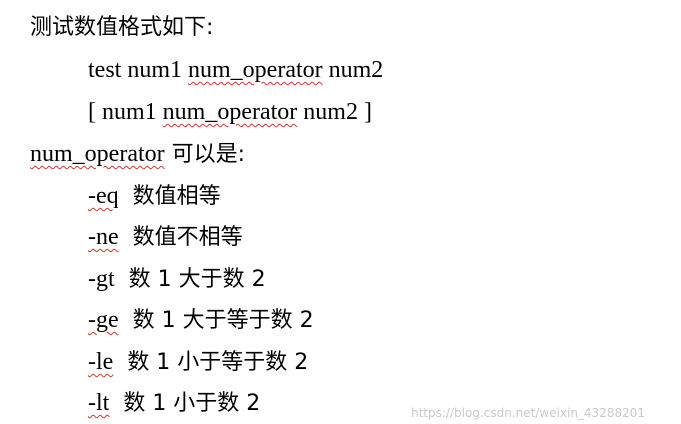 The image size is (681, 424). What do you see at coordinates (527, 413) in the screenshot?
I see `source-watermark: https://blog.csdn.net/weixin_43288201` at bounding box center [527, 413].